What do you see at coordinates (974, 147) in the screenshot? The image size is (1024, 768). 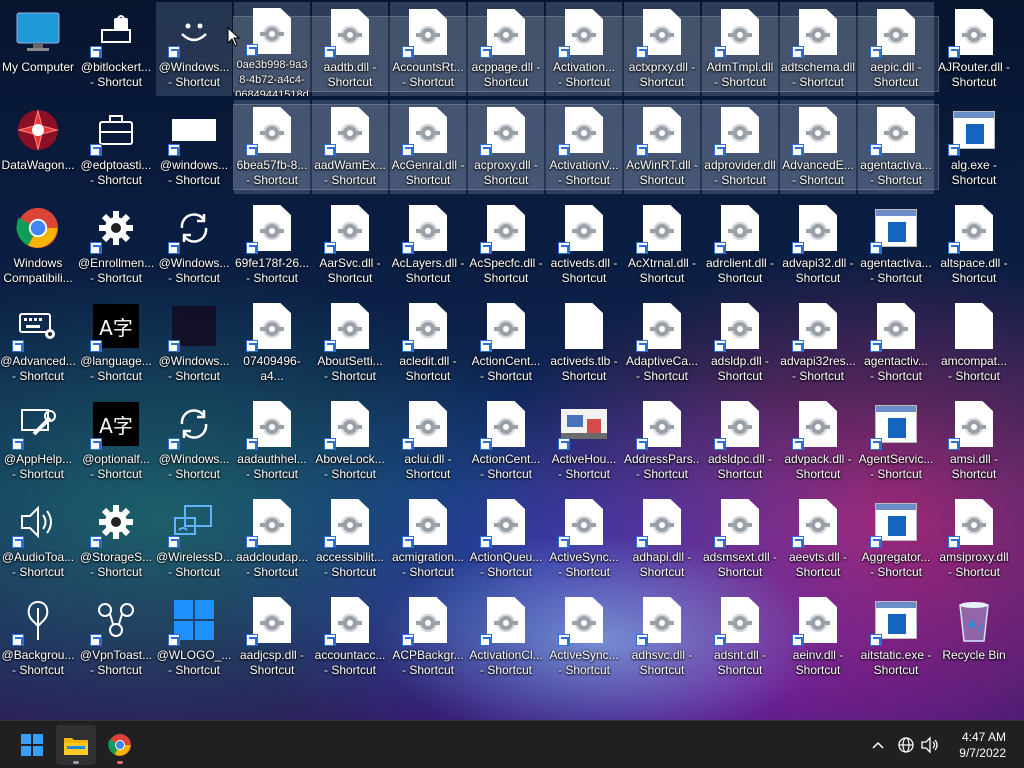 I see `desktop-icon: alg.exe - Shortcut` at bounding box center [974, 147].